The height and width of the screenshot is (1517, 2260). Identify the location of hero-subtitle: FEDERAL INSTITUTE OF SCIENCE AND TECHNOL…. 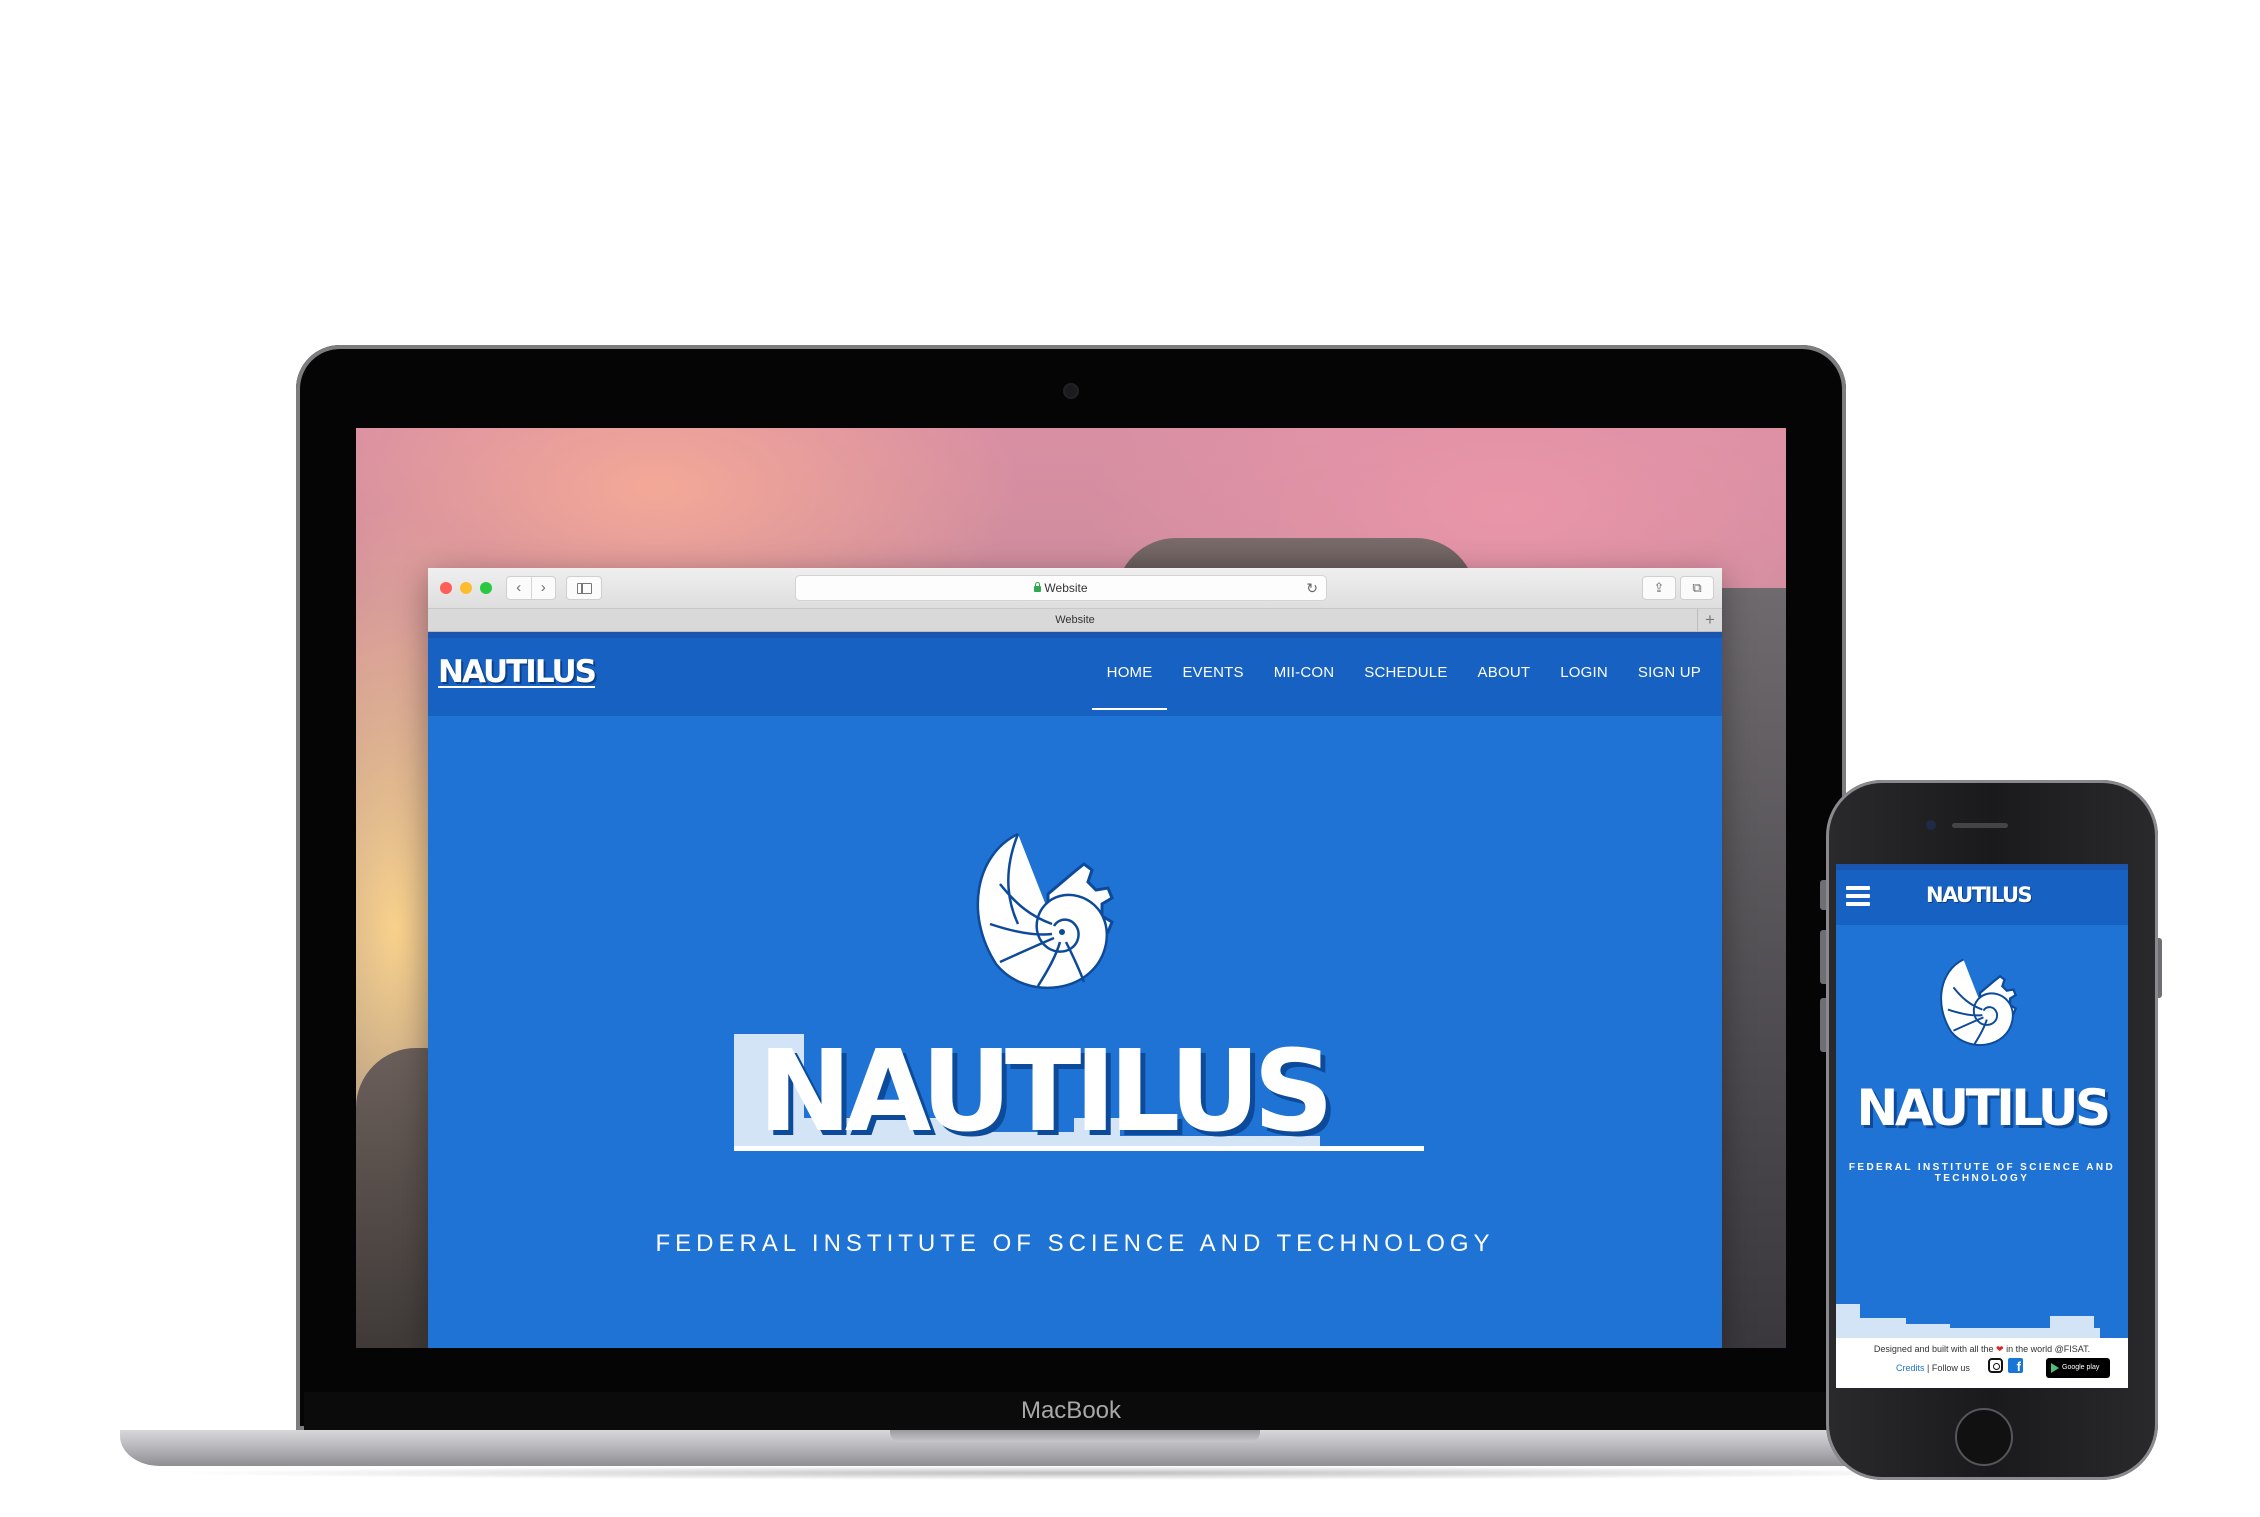
(1075, 1243).